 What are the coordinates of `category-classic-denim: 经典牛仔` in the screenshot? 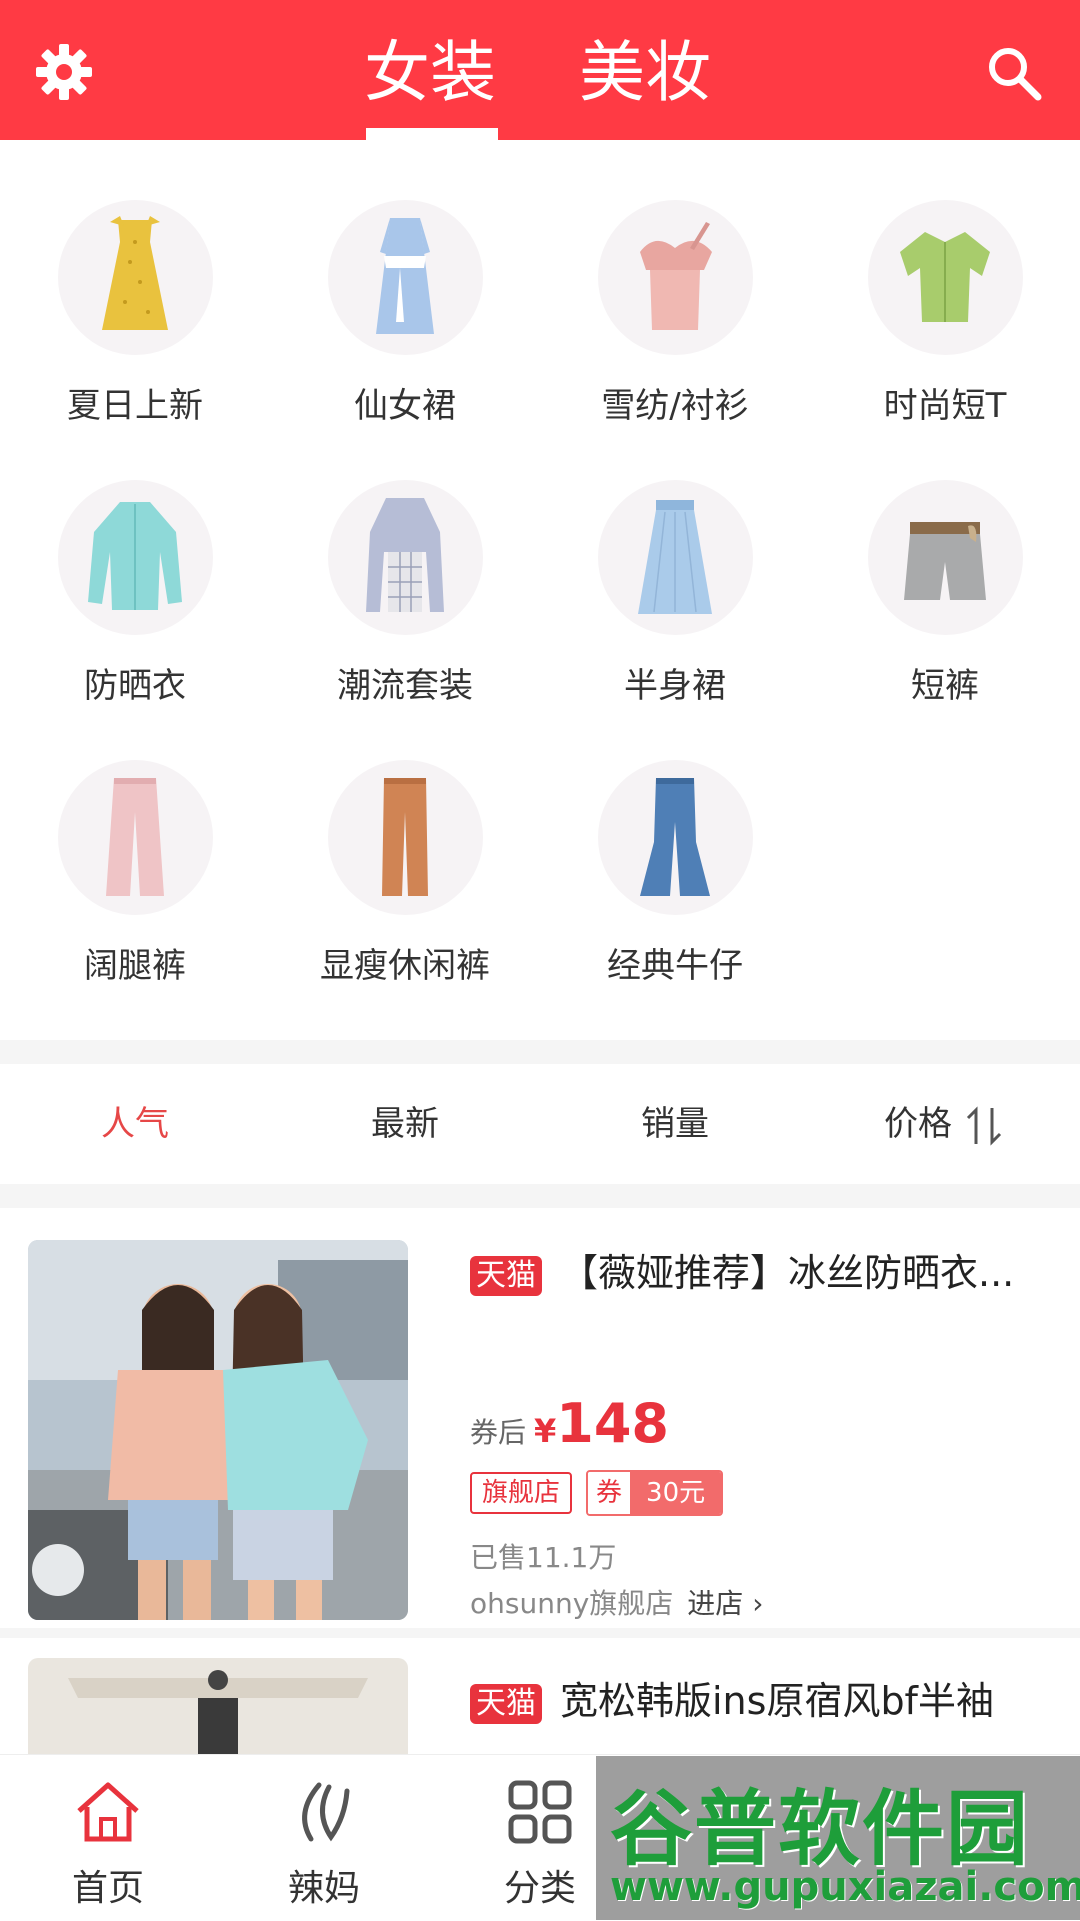 It's located at (675, 900).